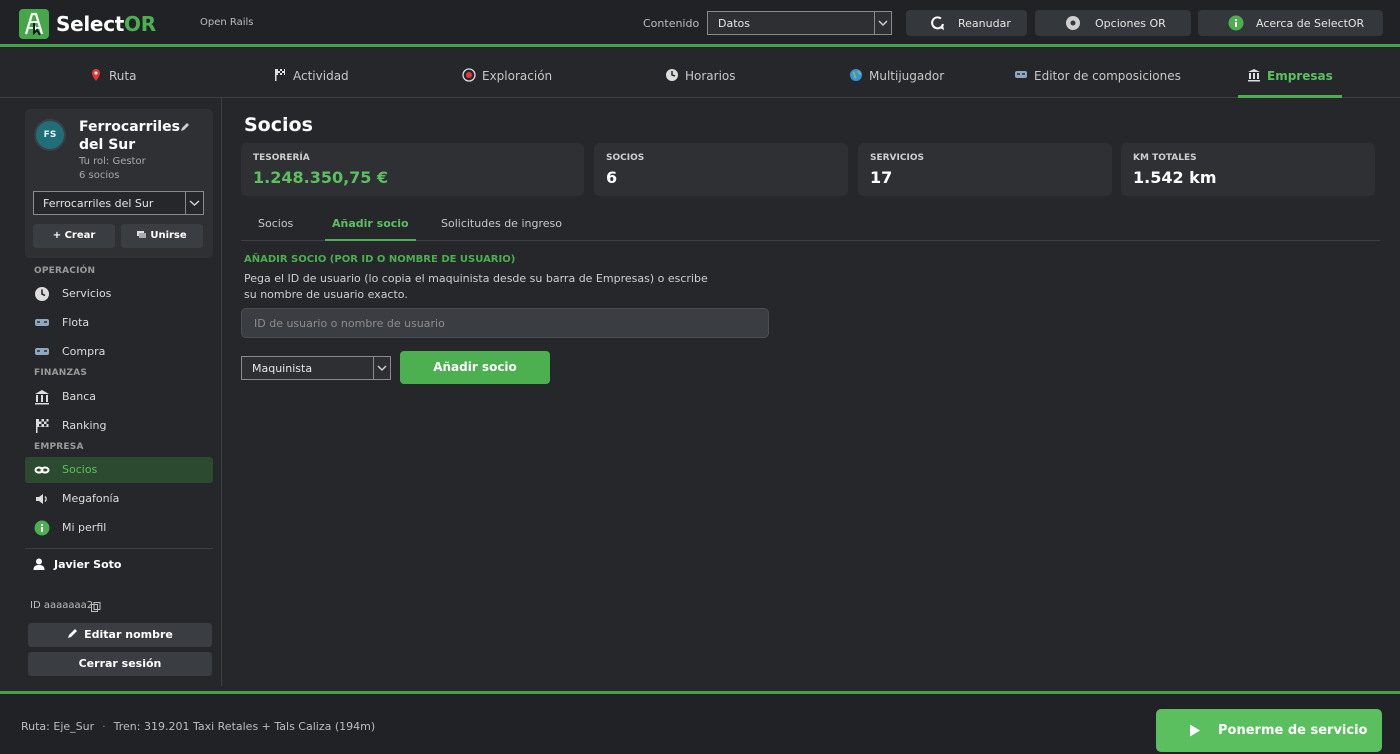 The image size is (1400, 754). Describe the element at coordinates (1073, 23) in the screenshot. I see `gear-icon` at that location.